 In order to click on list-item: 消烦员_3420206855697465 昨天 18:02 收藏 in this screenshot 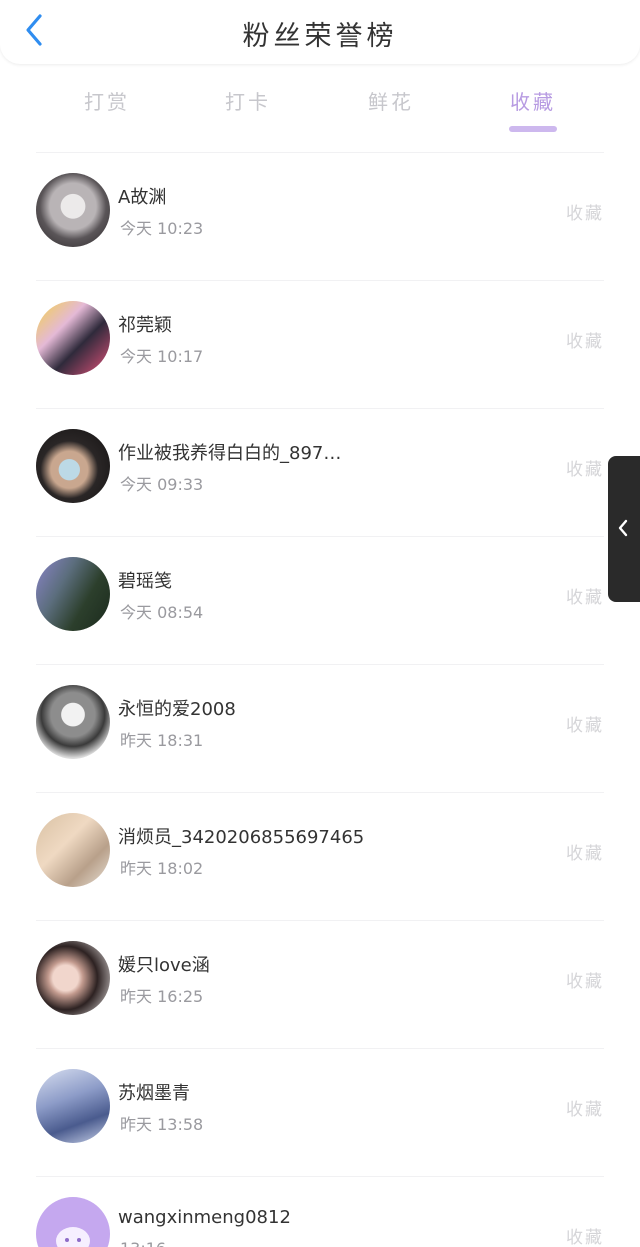, I will do `click(320, 856)`.